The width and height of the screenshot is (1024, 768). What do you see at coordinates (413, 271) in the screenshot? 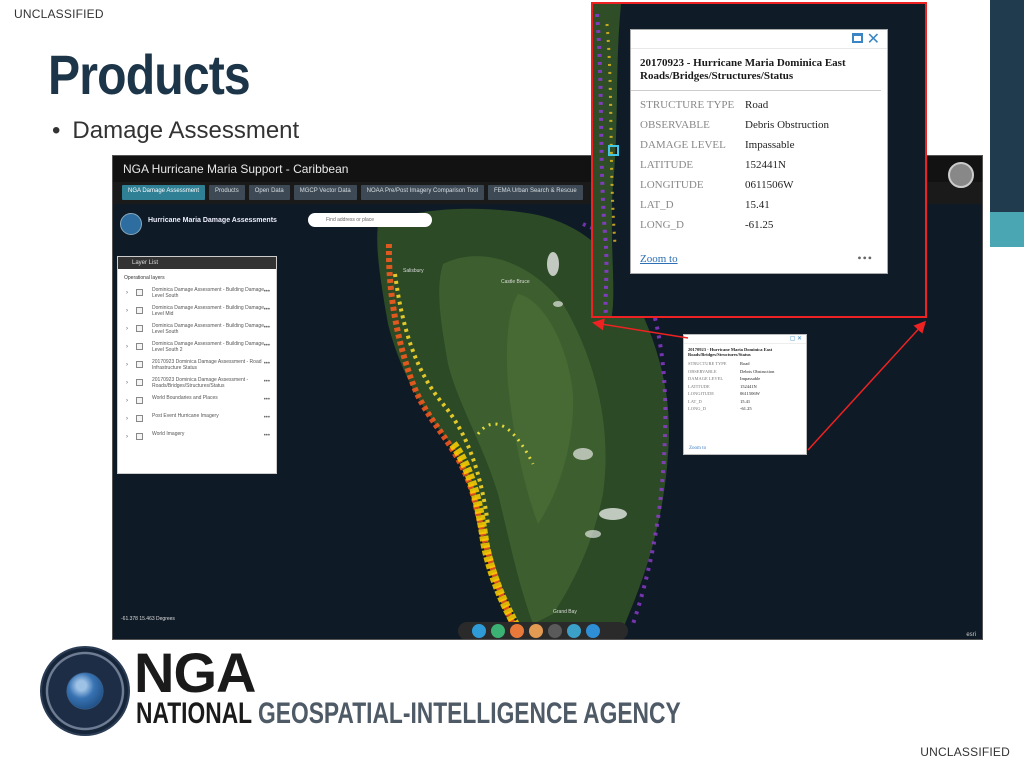
I see `map-place-label: Salisbury` at bounding box center [413, 271].